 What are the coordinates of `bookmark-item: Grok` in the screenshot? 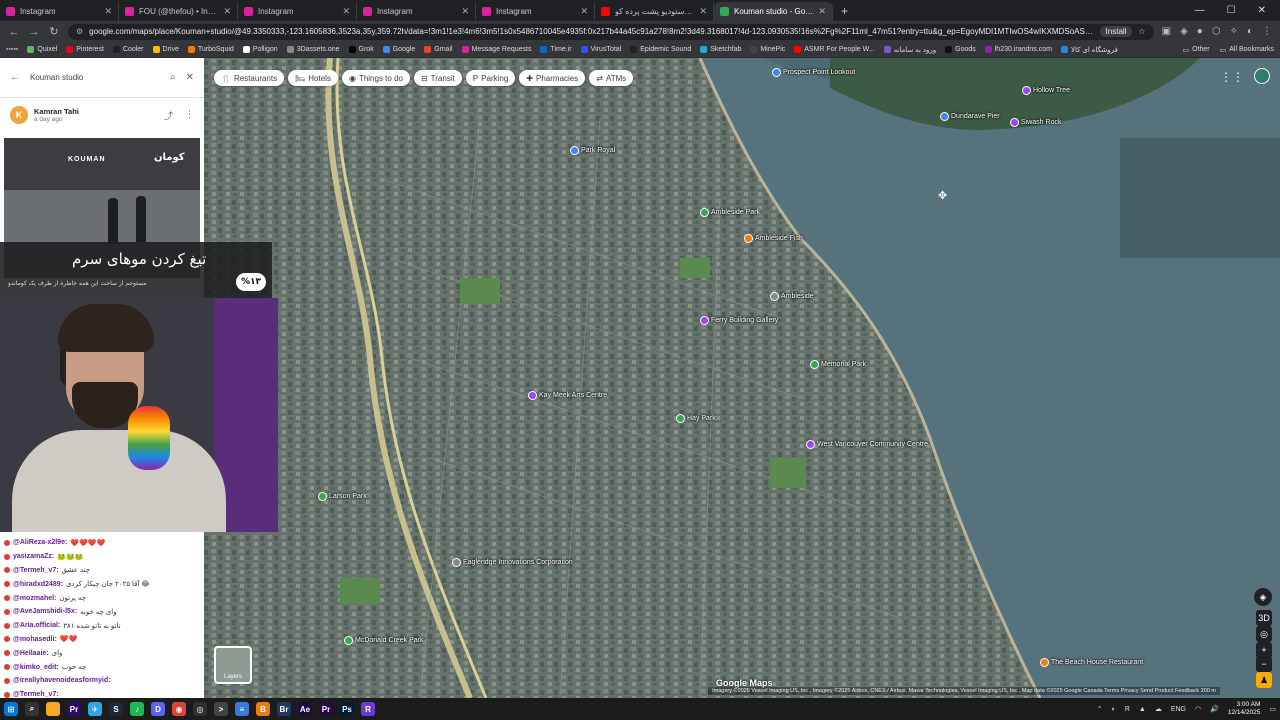 It's located at (361, 49).